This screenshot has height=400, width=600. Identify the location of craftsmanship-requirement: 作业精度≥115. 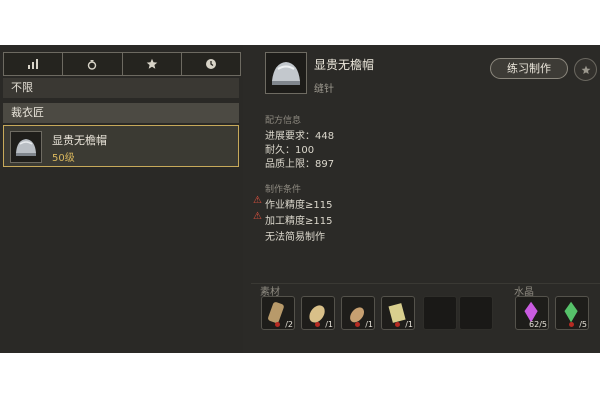
(299, 205).